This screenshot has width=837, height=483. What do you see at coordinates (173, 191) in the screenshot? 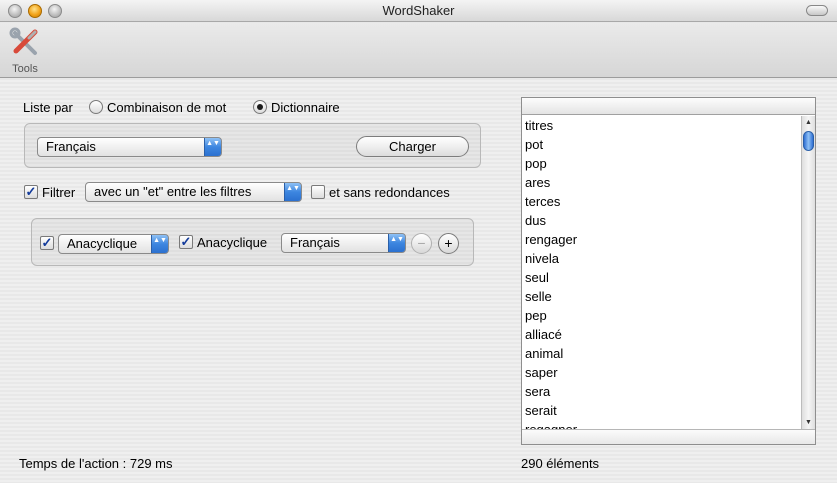
I see `filter-mode-value: avec un "et" entre les filtres` at bounding box center [173, 191].